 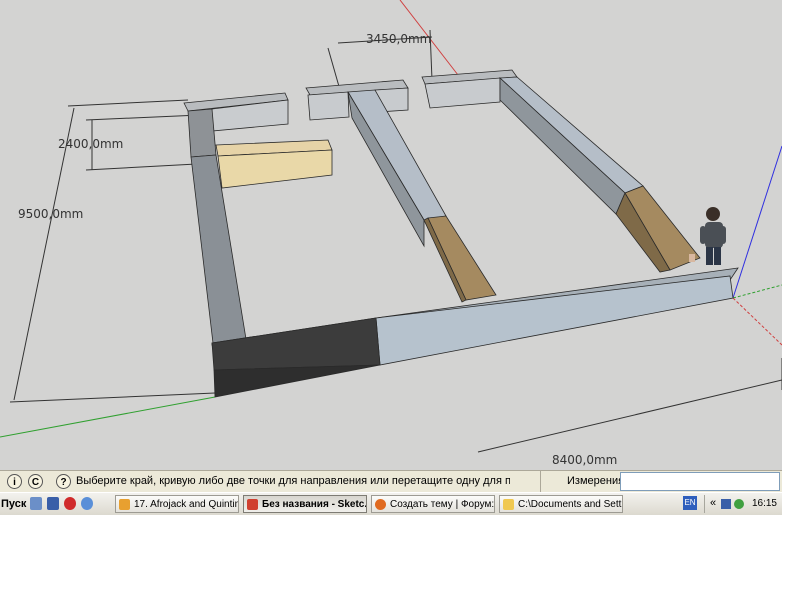 What do you see at coordinates (757, 222) in the screenshot?
I see `blue-axis` at bounding box center [757, 222].